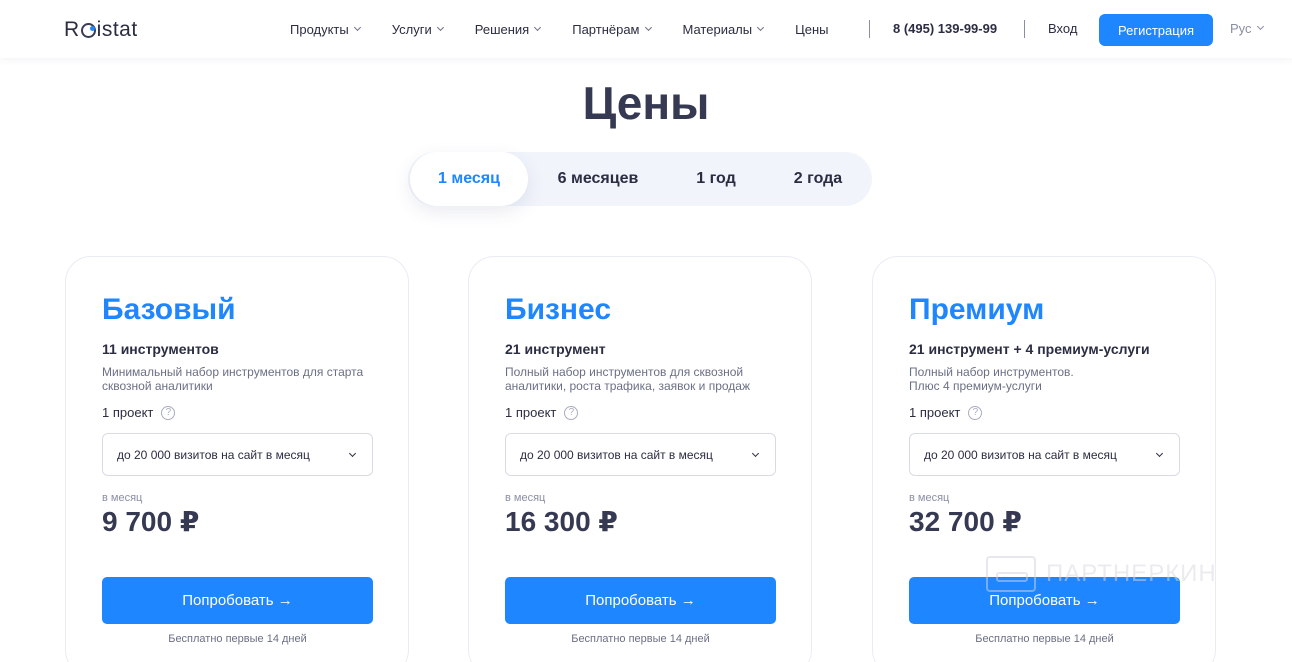  Describe the element at coordinates (169, 309) in the screenshot. I see `plan-name: Базовый` at that location.